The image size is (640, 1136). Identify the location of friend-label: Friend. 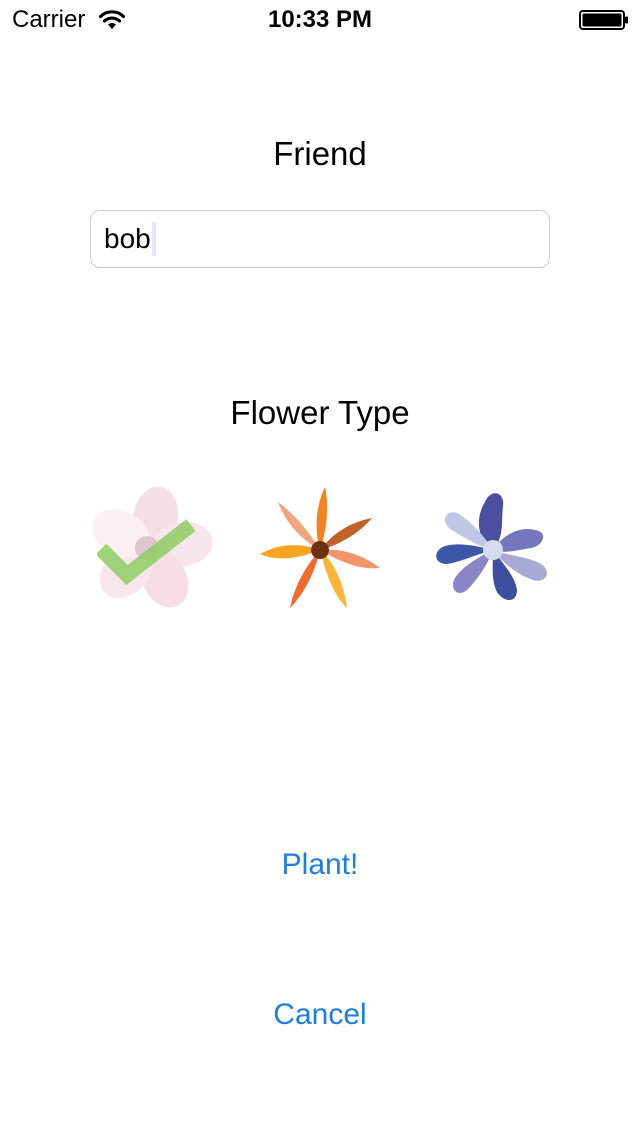
(320, 153).